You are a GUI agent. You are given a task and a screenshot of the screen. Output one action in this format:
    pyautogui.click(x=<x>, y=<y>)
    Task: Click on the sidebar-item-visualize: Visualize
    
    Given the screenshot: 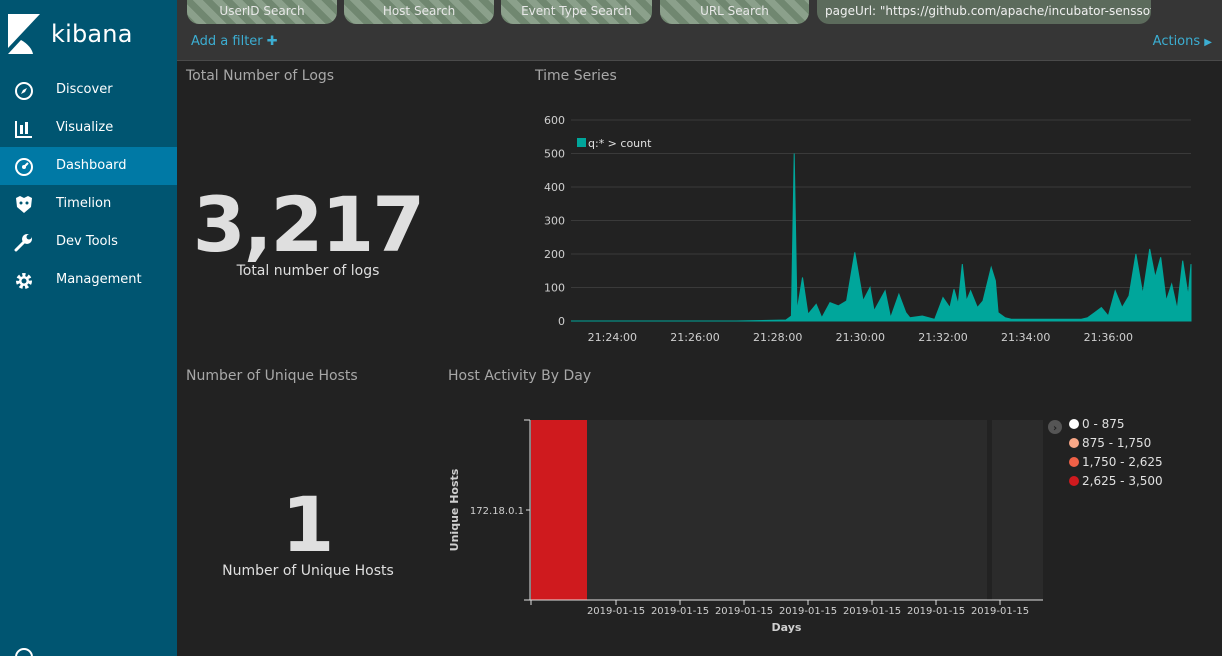 What is the action you would take?
    pyautogui.click(x=88, y=128)
    